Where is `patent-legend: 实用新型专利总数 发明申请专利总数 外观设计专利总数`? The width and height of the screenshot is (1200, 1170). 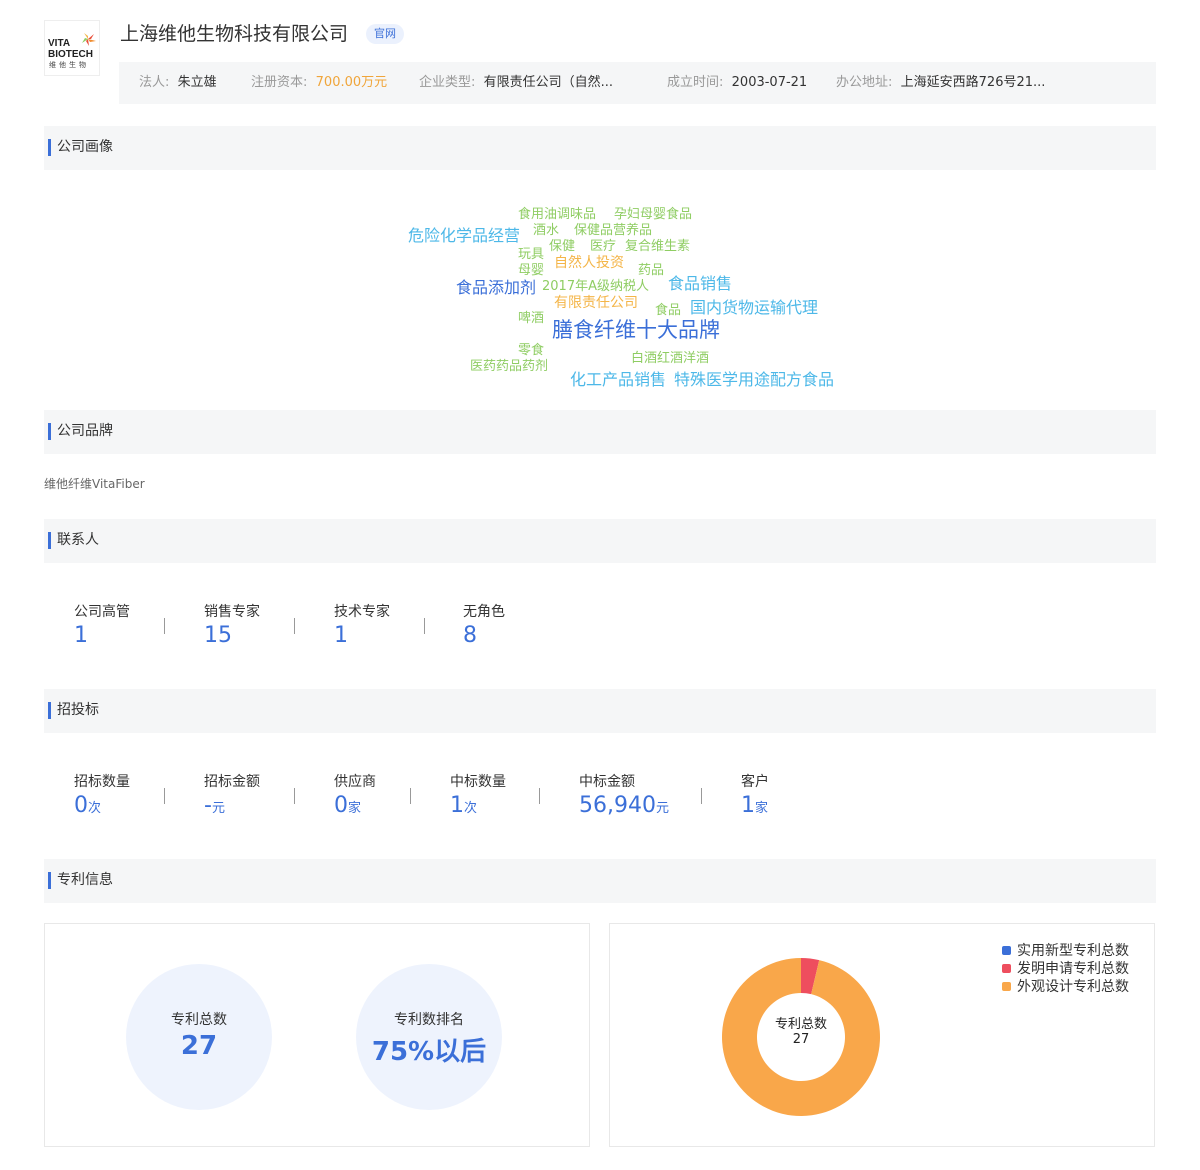
patent-legend: 实用新型专利总数 发明申请专利总数 外观设计专利总数 is located at coordinates (1065, 969).